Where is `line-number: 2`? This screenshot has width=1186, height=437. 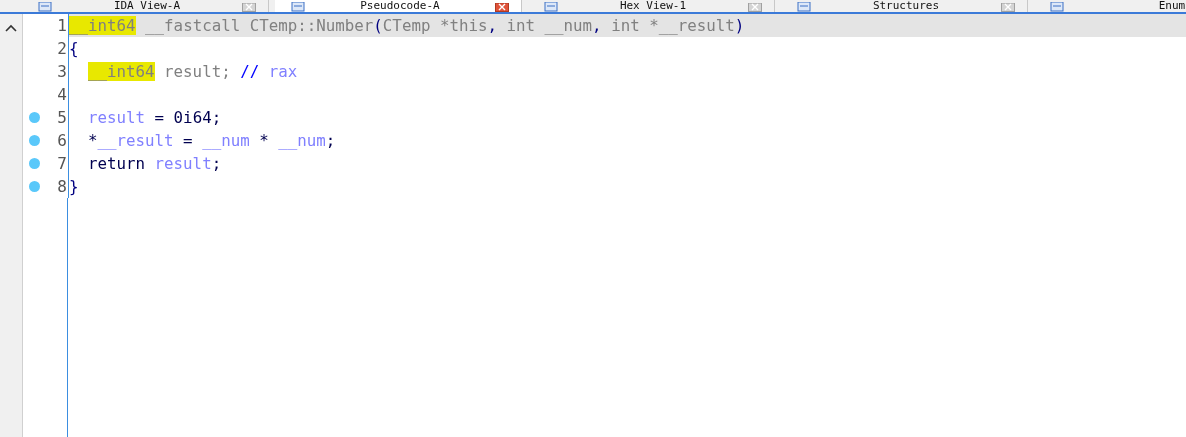 line-number: 2 is located at coordinates (62, 48).